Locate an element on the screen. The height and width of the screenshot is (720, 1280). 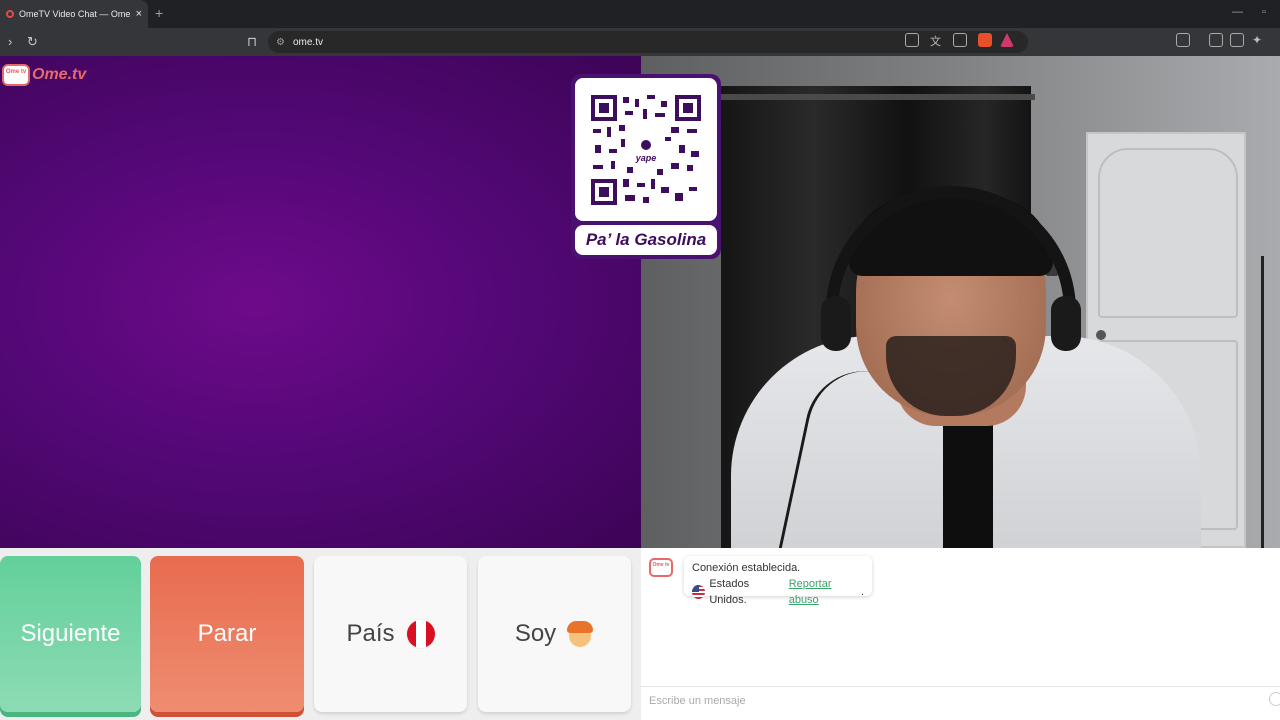
sidebar-icon is located at coordinates (1216, 40).